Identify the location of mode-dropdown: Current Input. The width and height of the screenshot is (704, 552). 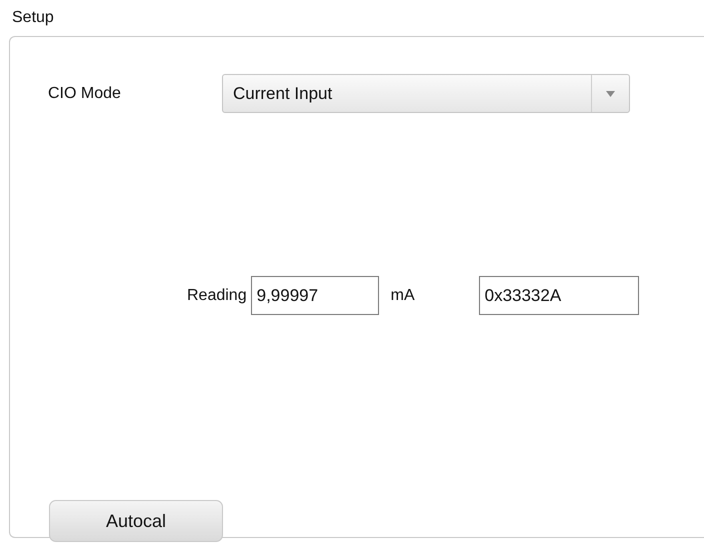
(426, 93).